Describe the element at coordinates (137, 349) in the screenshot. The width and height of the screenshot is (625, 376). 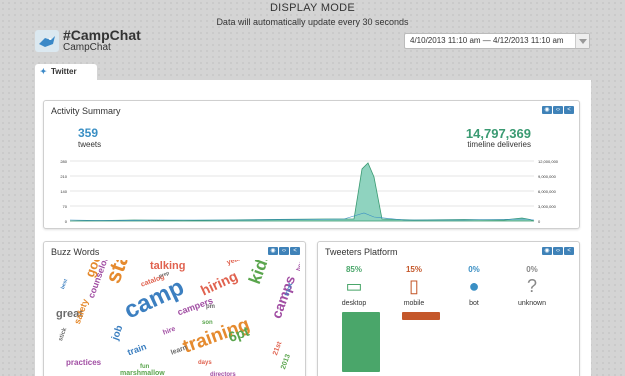
I see `buzz-word: train` at that location.